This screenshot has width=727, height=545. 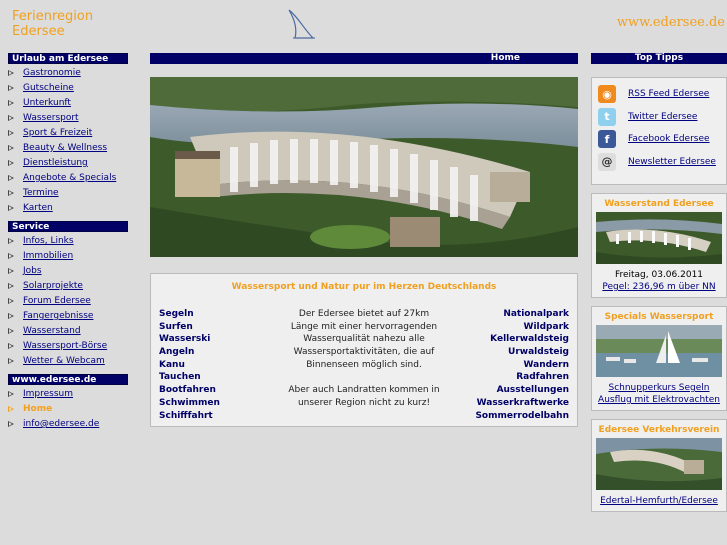 I want to click on sidebar-item-solarprojekte: Solarprojekte, so click(x=68, y=286).